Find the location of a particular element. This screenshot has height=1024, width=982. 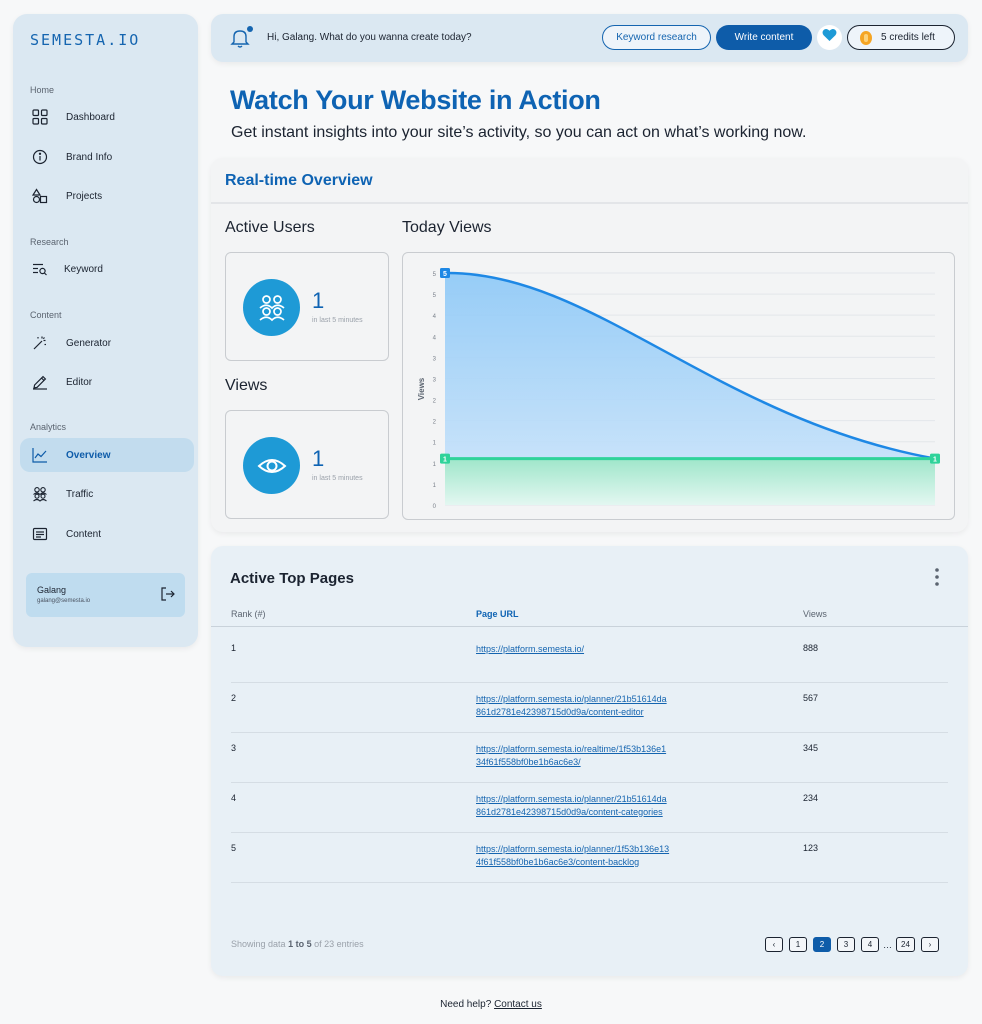

section-label-home: Home is located at coordinates (42, 90).